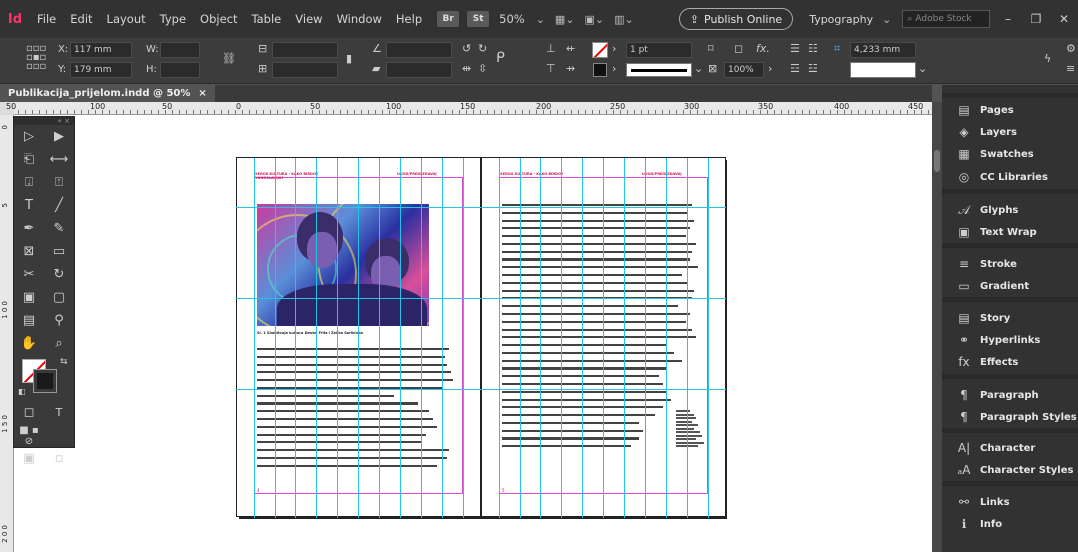 The width and height of the screenshot is (1078, 552). What do you see at coordinates (841, 19) in the screenshot?
I see `workspace-switcher: Typography` at bounding box center [841, 19].